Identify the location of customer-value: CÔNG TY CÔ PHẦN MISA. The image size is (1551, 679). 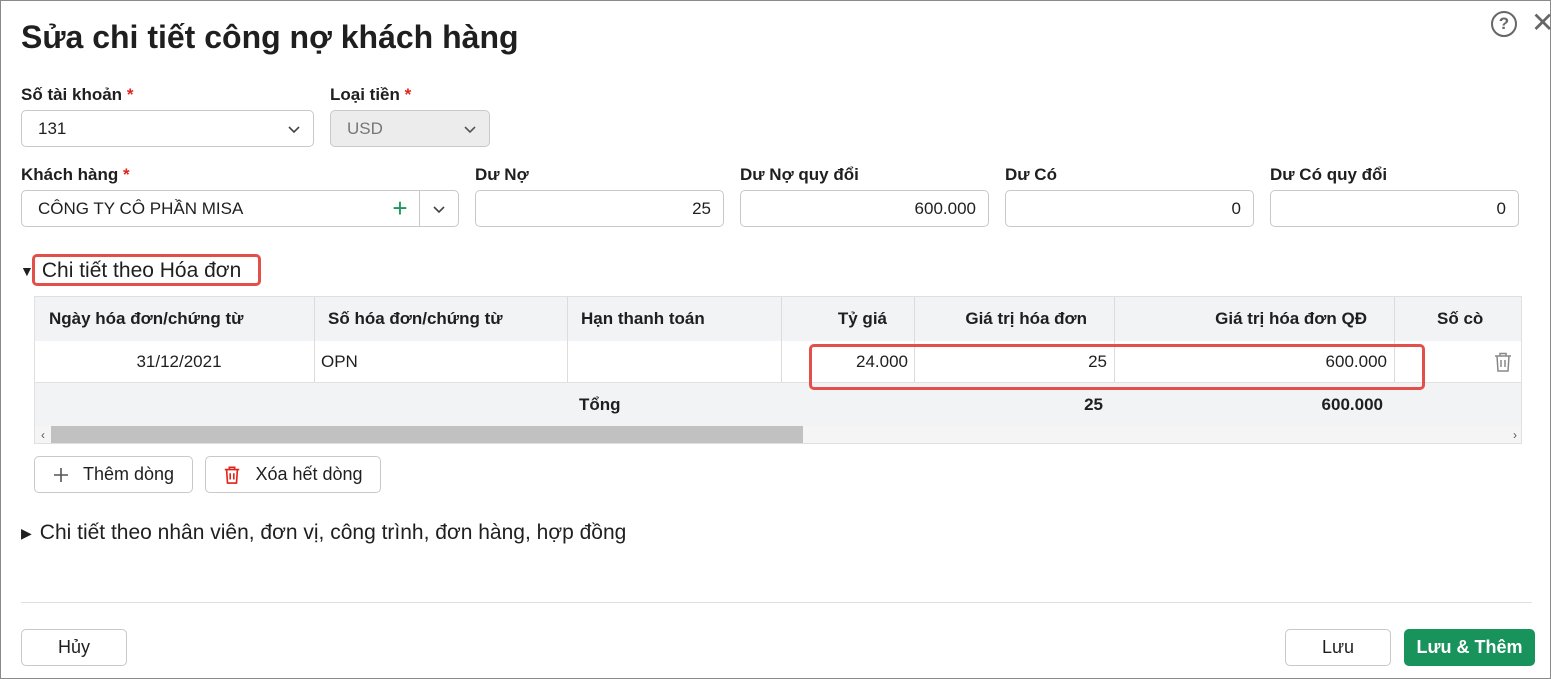
(141, 208).